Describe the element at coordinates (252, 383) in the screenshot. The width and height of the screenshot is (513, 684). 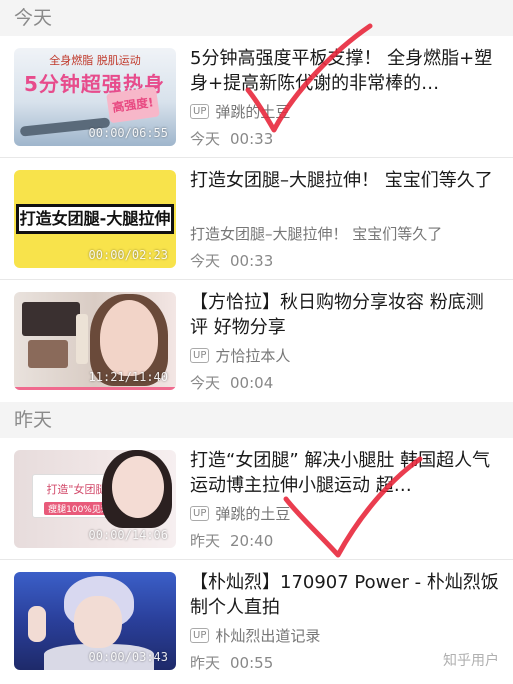
I see `watch-clock: 00:04` at that location.